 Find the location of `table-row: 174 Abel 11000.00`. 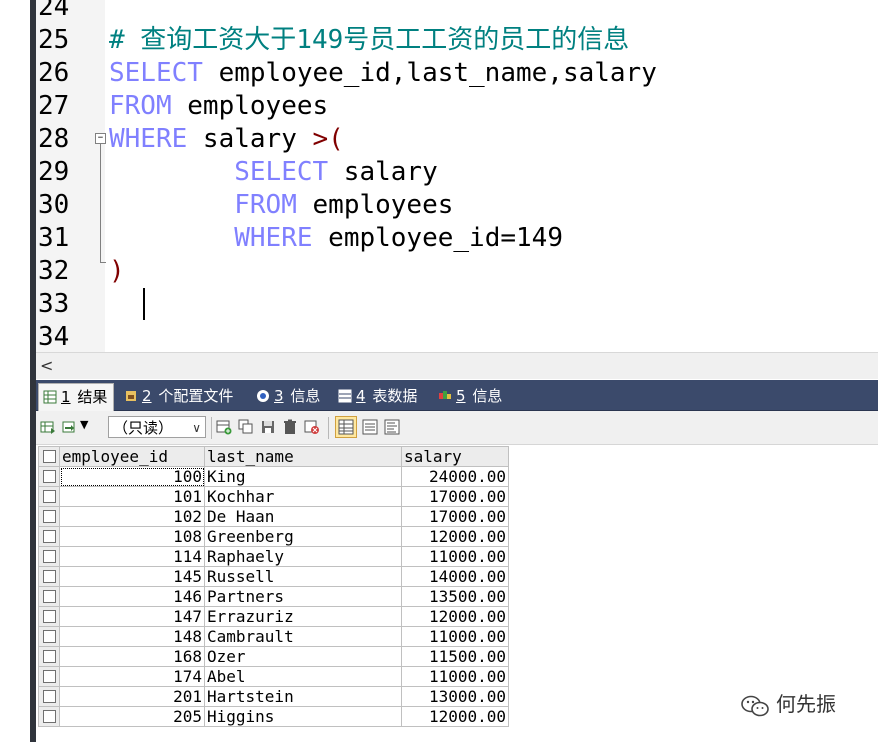

table-row: 174 Abel 11000.00 is located at coordinates (273, 676).